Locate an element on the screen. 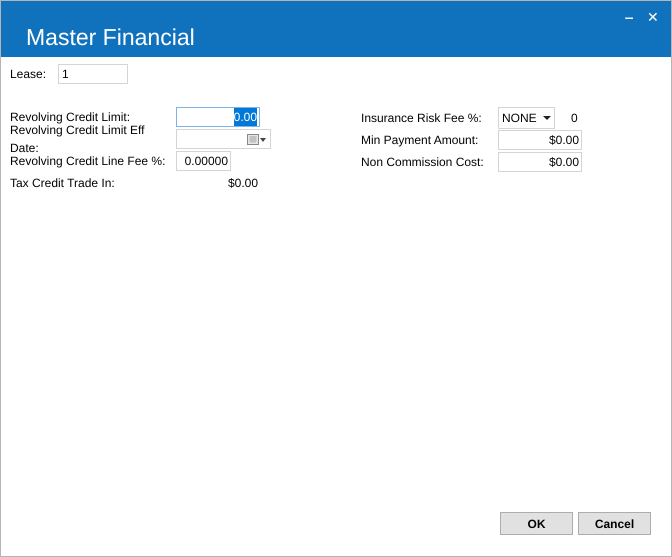 Image resolution: width=672 pixels, height=557 pixels. field-label: Non Commission Cost: is located at coordinates (423, 162).